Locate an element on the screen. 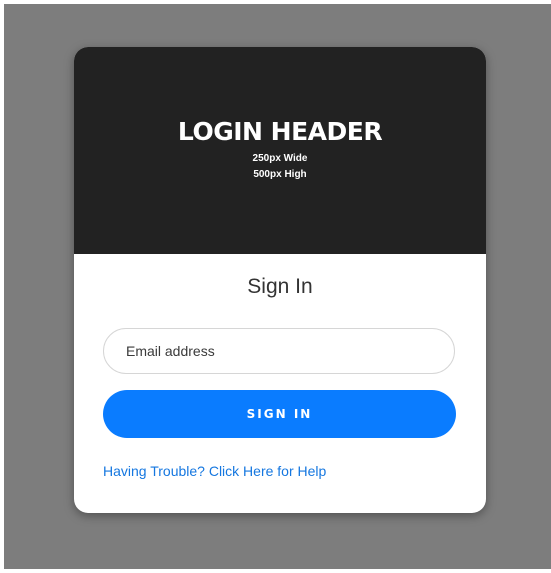 The height and width of the screenshot is (573, 551). header-title: LOGIN HEADER is located at coordinates (280, 131).